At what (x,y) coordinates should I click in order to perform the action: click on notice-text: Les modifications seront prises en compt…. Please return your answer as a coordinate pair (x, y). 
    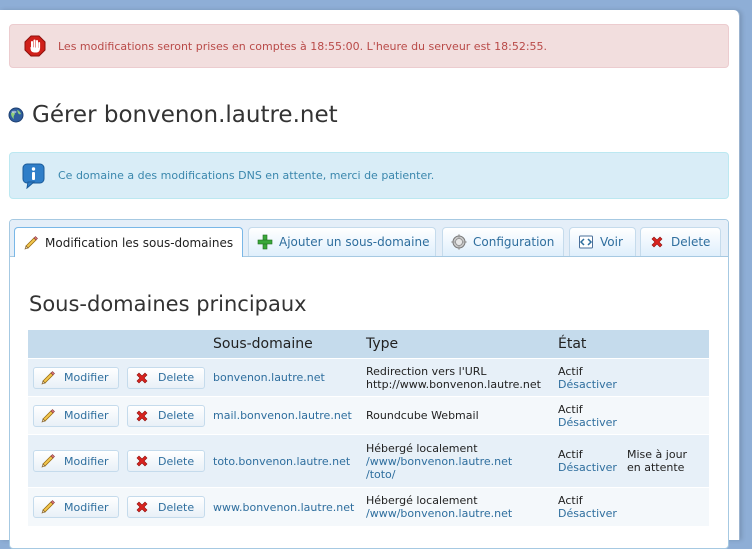
    Looking at the image, I should click on (303, 46).